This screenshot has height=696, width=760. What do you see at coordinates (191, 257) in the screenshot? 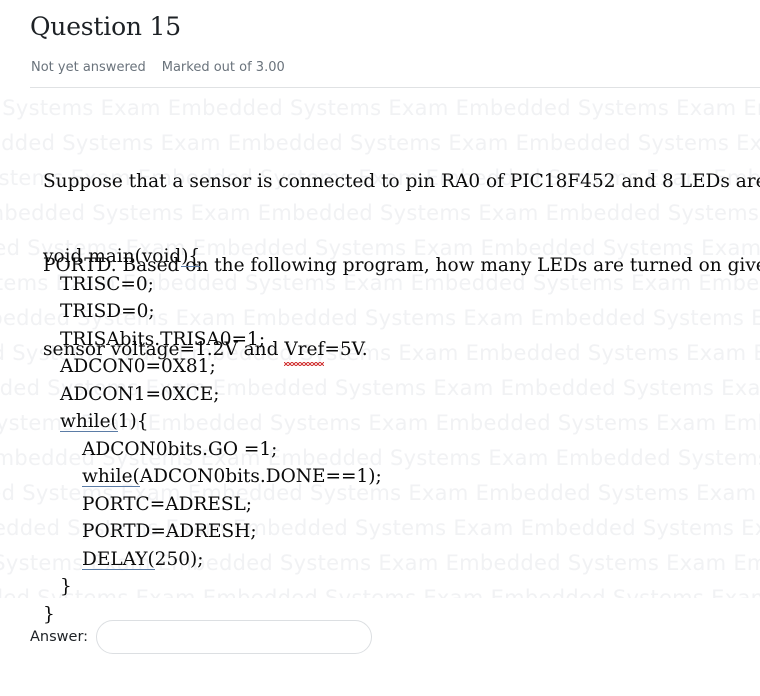
I see `grammar-flagged-token: ){` at bounding box center [191, 257].